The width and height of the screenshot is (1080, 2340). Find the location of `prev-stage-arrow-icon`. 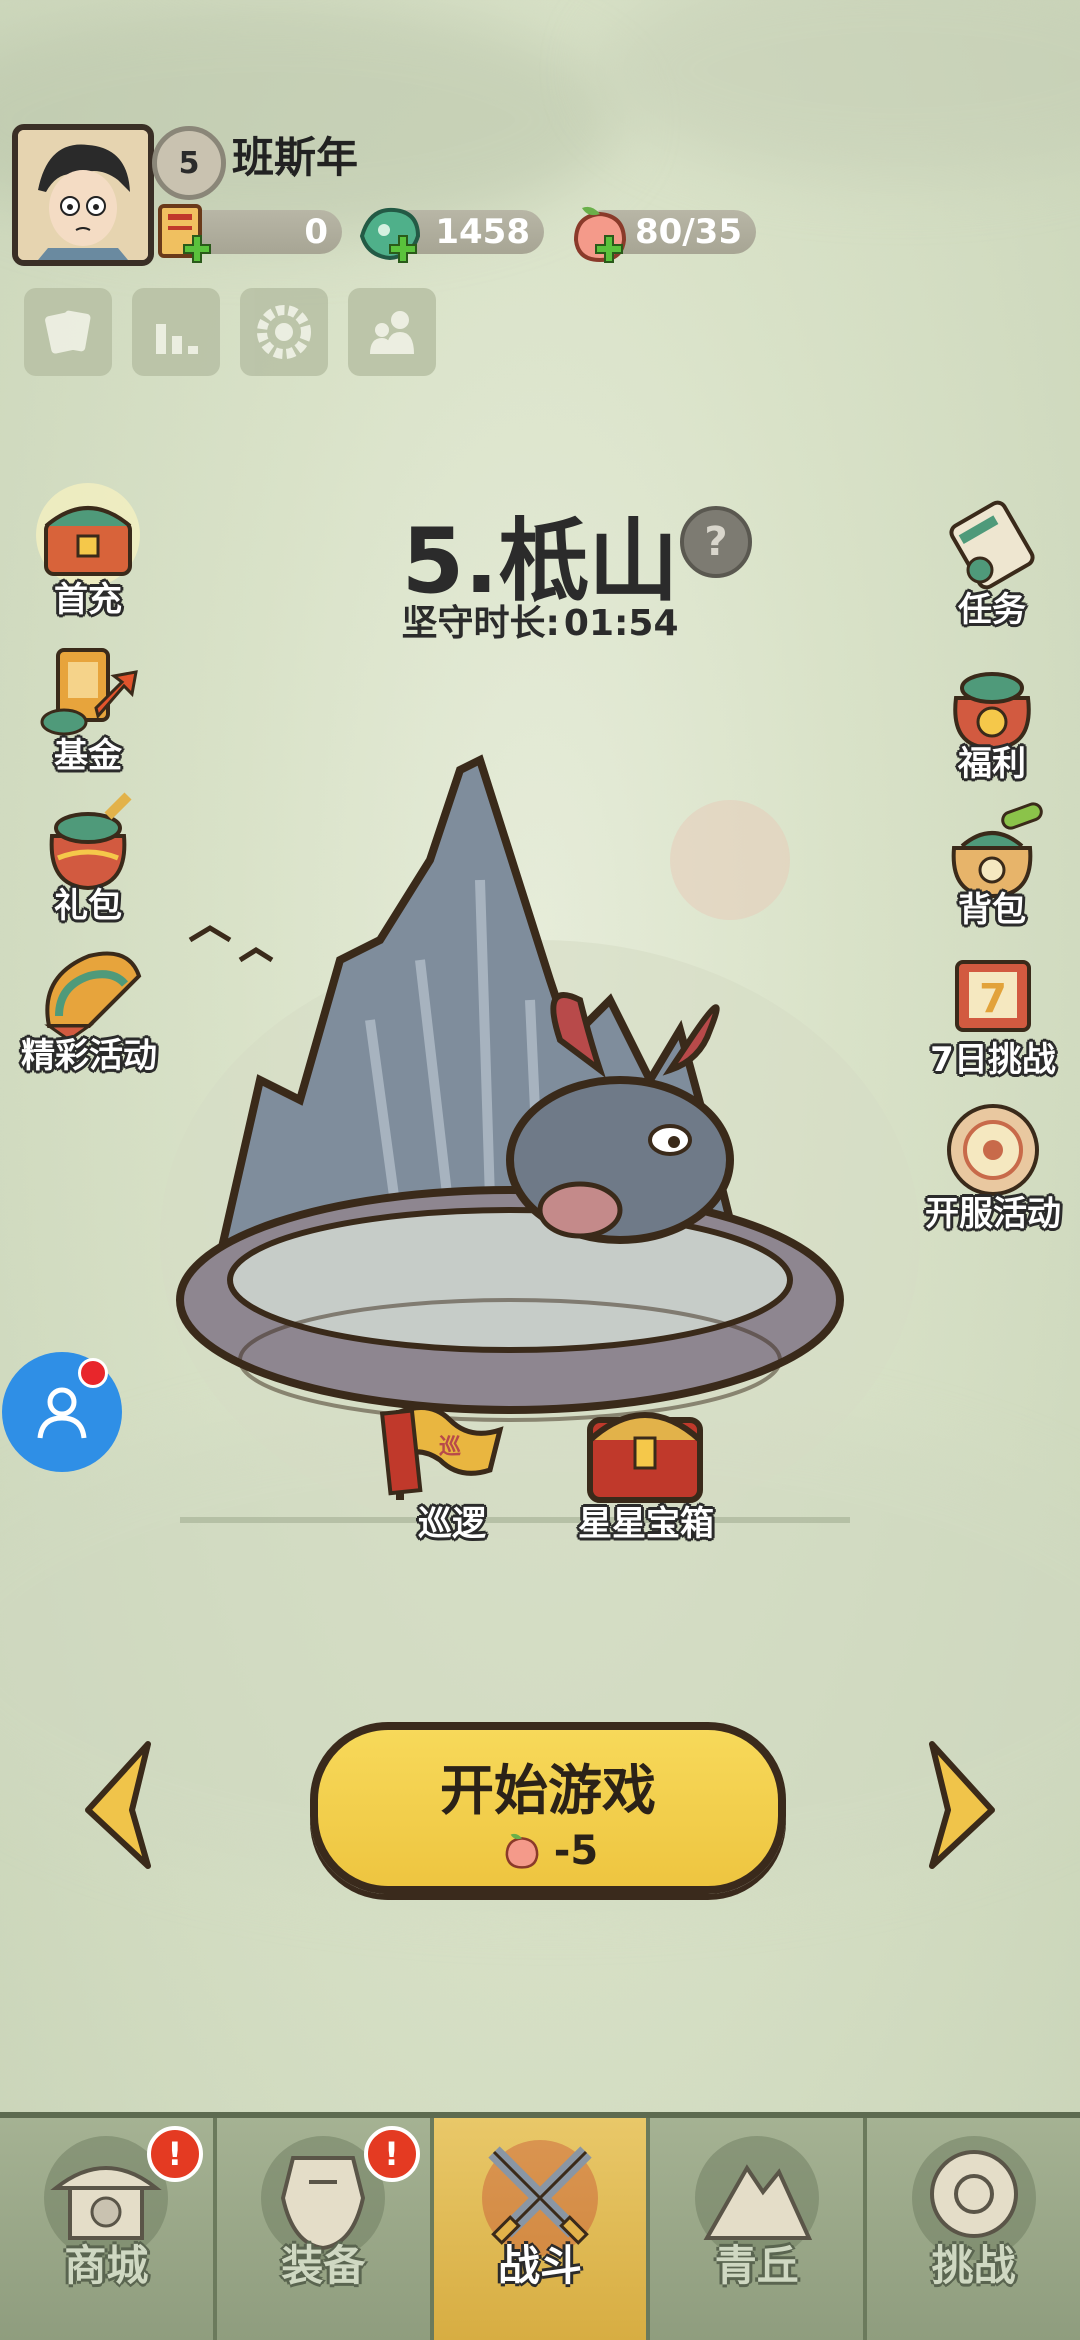

prev-stage-arrow-icon is located at coordinates (118, 1805).